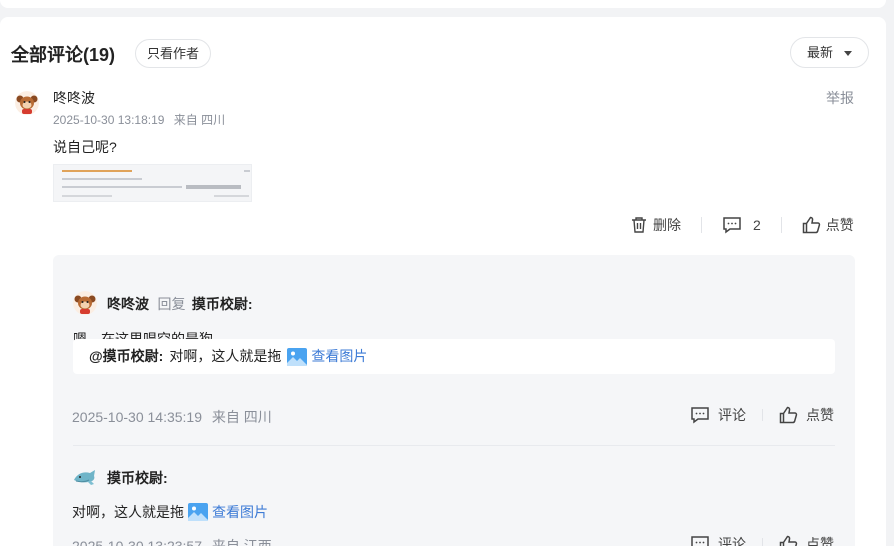 This screenshot has height=546, width=894. Describe the element at coordinates (126, 356) in the screenshot. I see `quote-author: @摸币校尉:` at that location.